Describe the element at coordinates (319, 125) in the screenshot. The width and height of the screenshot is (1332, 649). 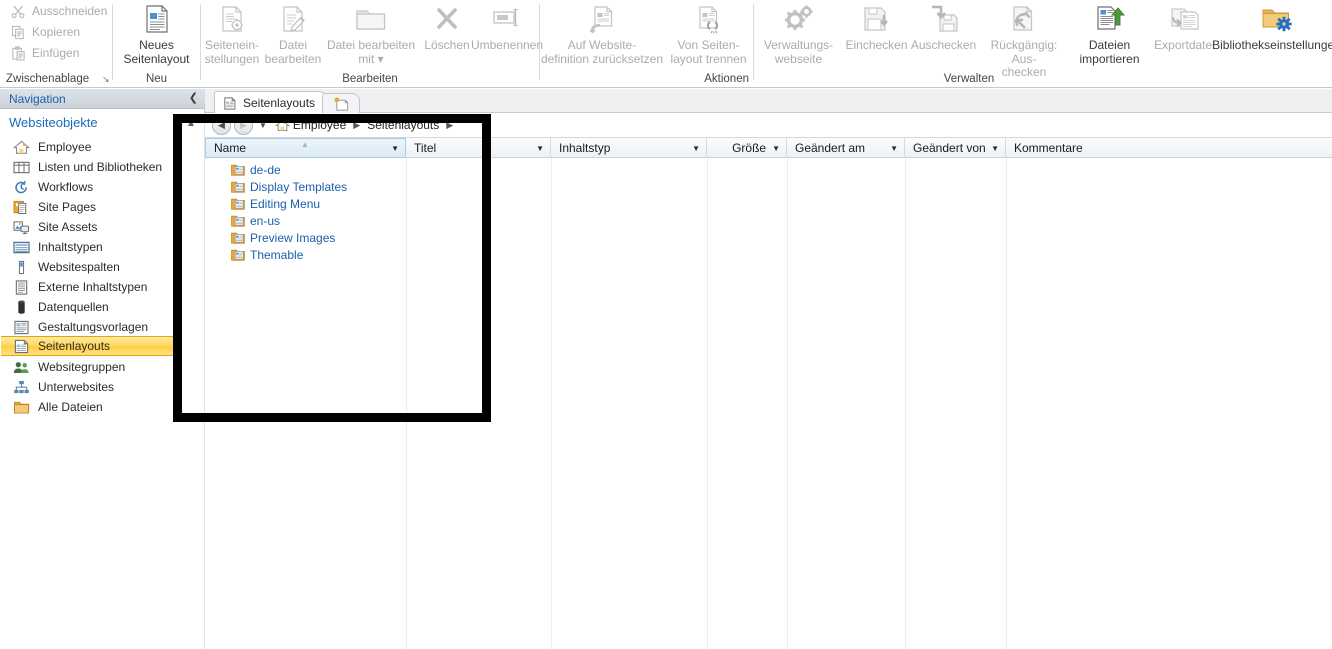
I see `breadcrumb-item-employee: Employee` at that location.